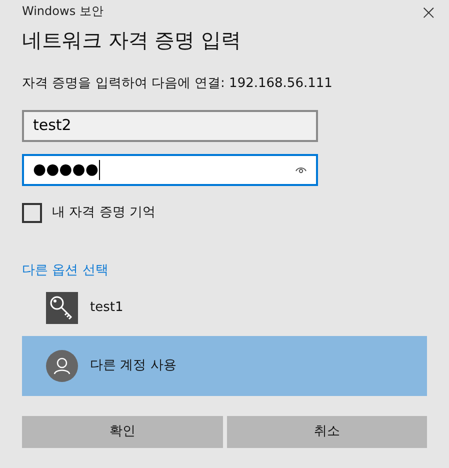 The image size is (449, 468). Describe the element at coordinates (63, 11) in the screenshot. I see `window-title: Windows 보안` at that location.